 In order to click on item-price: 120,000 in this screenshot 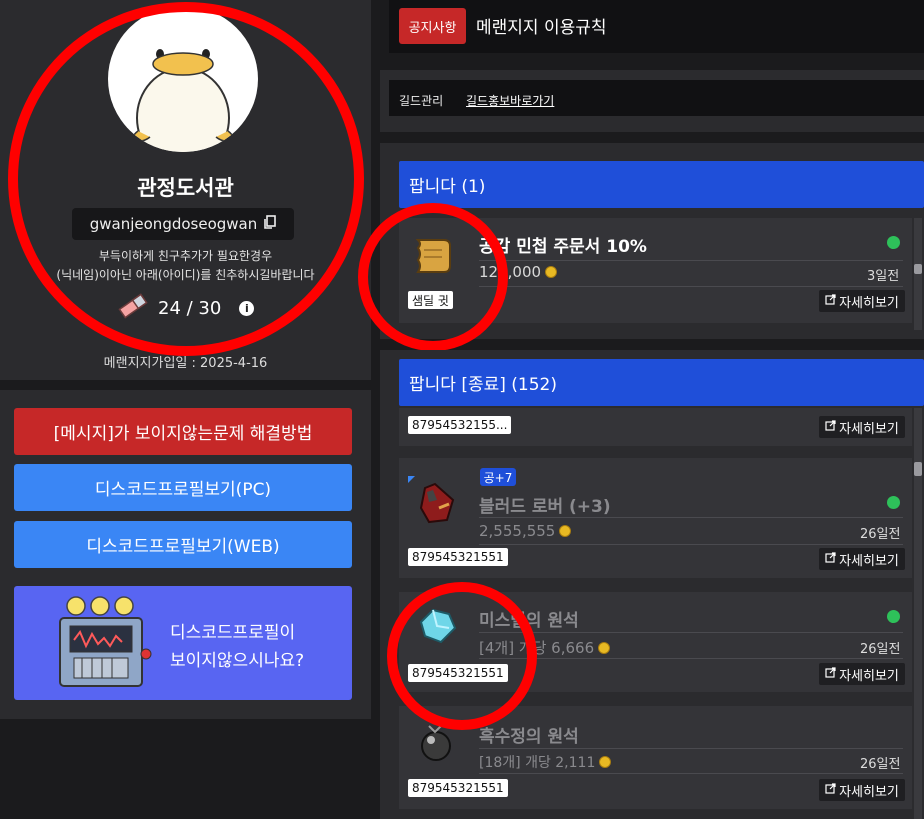, I will do `click(518, 272)`.